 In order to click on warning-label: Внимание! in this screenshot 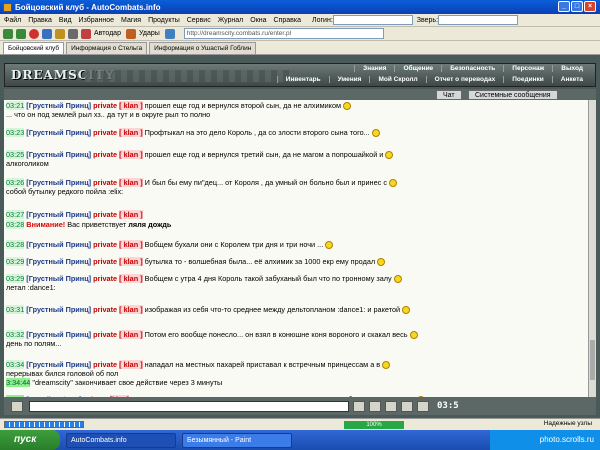, I will do `click(46, 224)`.